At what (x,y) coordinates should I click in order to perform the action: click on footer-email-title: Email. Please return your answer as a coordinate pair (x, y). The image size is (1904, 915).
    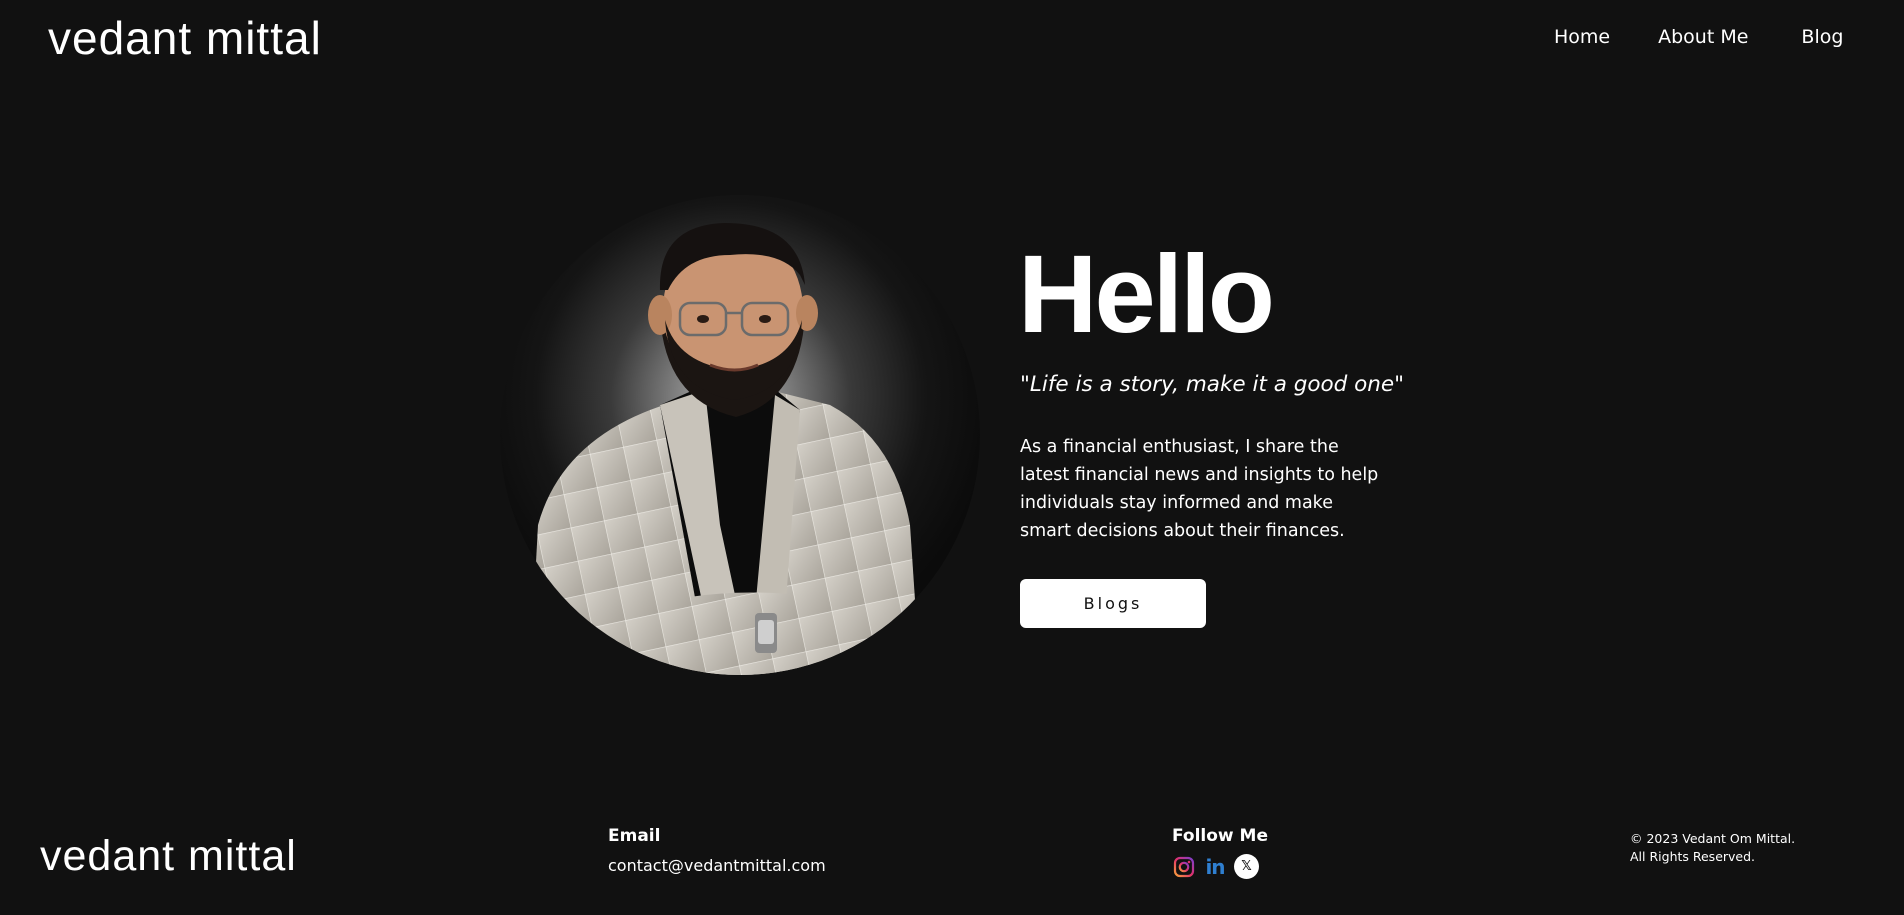
    Looking at the image, I should click on (634, 836).